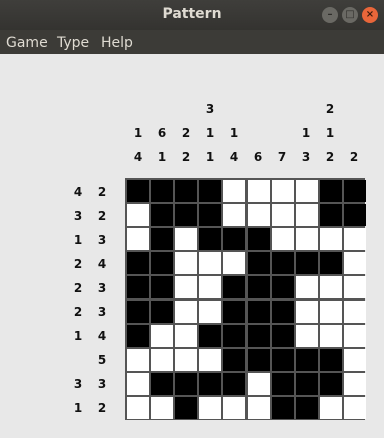  I want to click on minimize-button: –, so click(330, 15).